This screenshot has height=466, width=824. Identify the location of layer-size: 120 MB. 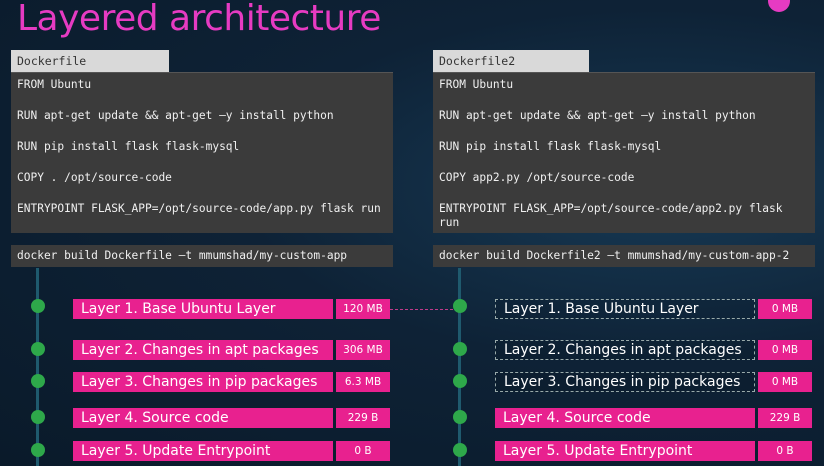
(363, 309).